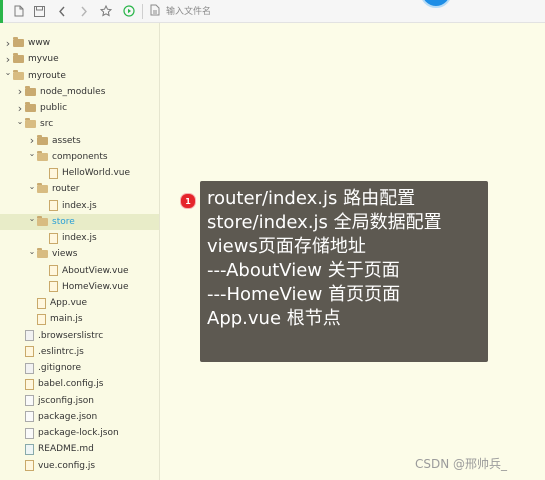 This screenshot has height=480, width=545. I want to click on tree-item-label: .browserslistrc, so click(71, 335).